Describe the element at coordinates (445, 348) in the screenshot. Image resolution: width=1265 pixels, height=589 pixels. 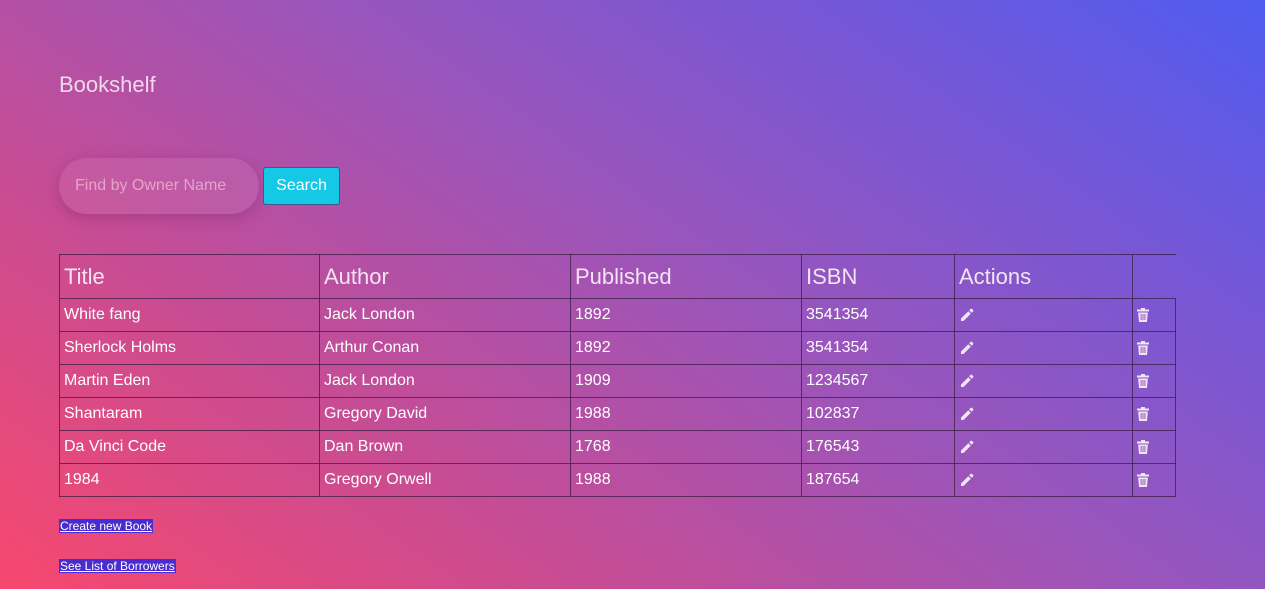
I see `book-author-cell: Arthur Conan` at that location.